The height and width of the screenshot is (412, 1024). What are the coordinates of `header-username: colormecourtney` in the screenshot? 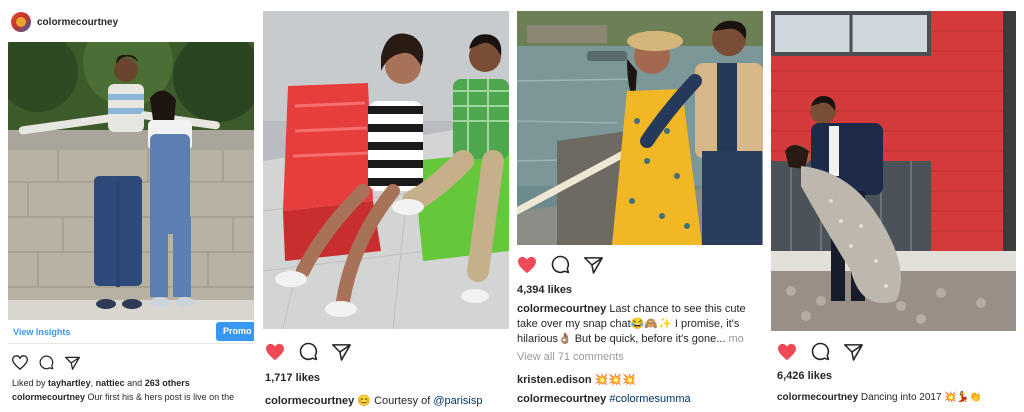 It's located at (77, 22).